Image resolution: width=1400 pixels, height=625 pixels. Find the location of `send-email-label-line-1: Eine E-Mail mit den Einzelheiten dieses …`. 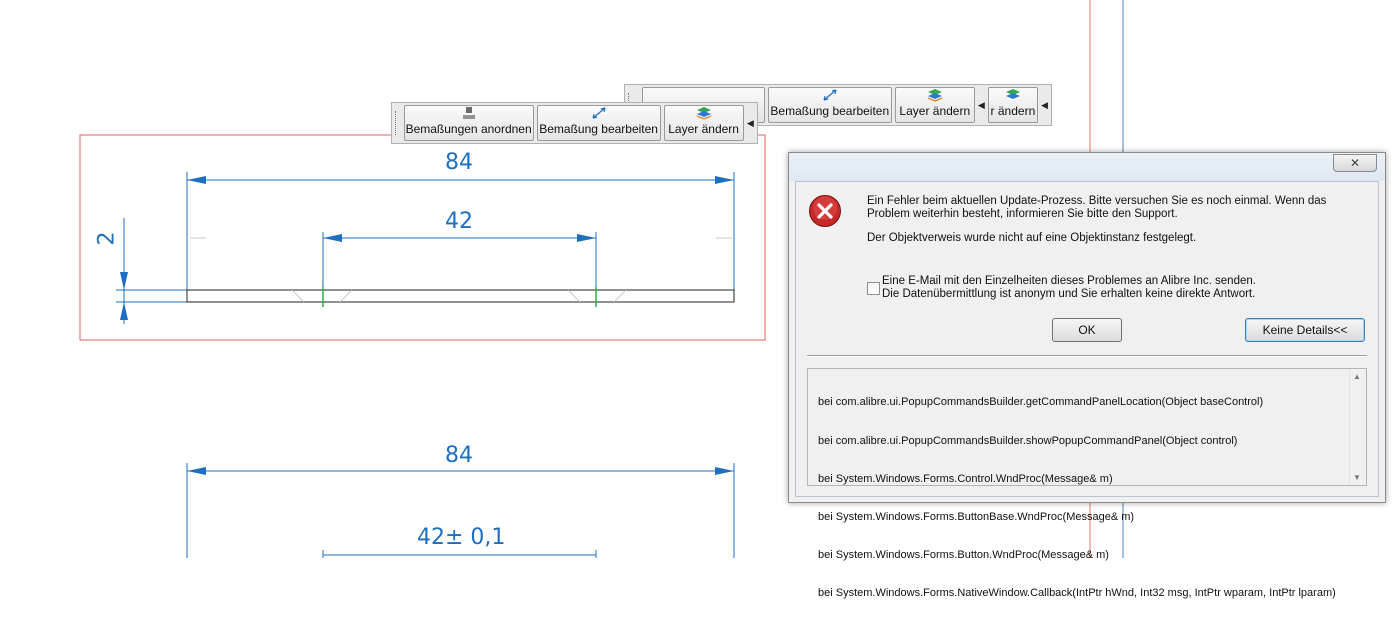

send-email-label-line-1: Eine E-Mail mit den Einzelheiten dieses … is located at coordinates (1069, 281).